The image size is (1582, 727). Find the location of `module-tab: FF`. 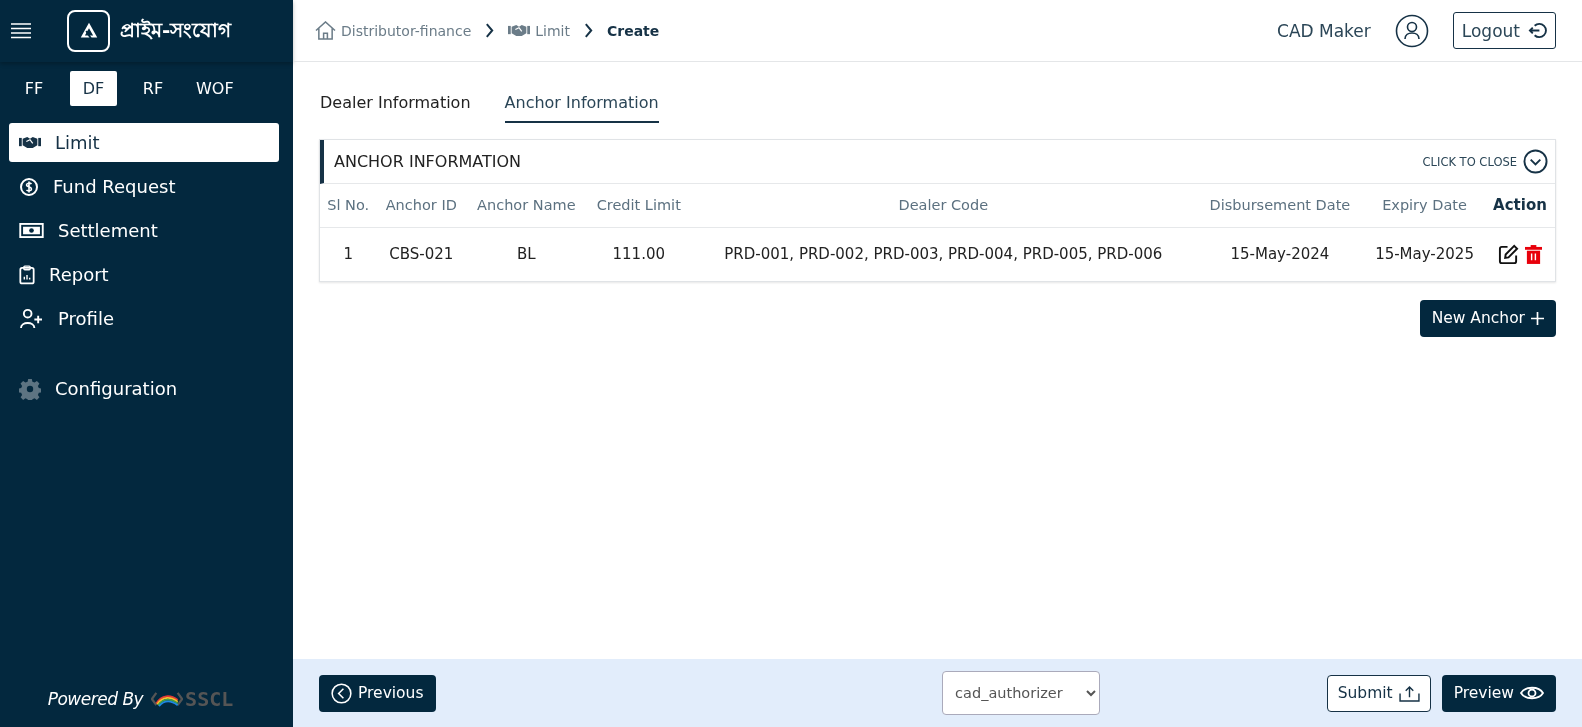

module-tab: FF is located at coordinates (34, 88).